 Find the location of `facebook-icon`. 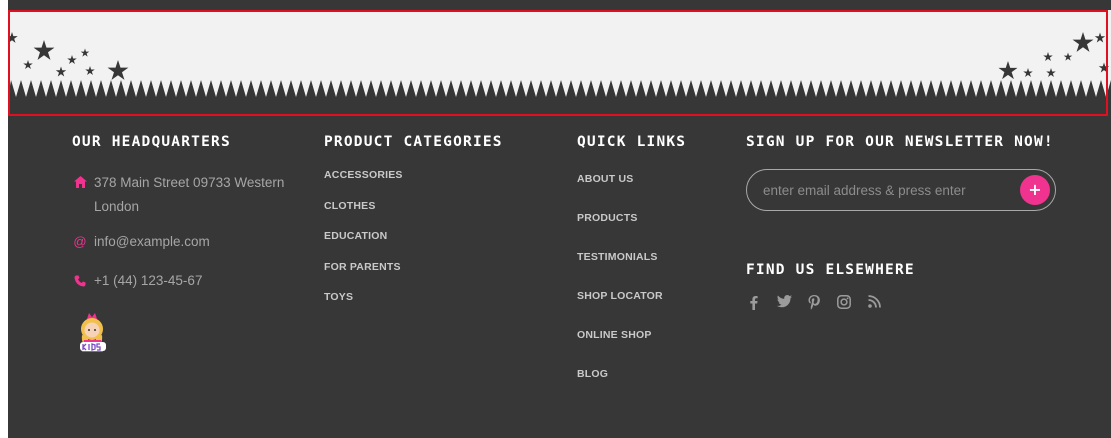

facebook-icon is located at coordinates (754, 303).